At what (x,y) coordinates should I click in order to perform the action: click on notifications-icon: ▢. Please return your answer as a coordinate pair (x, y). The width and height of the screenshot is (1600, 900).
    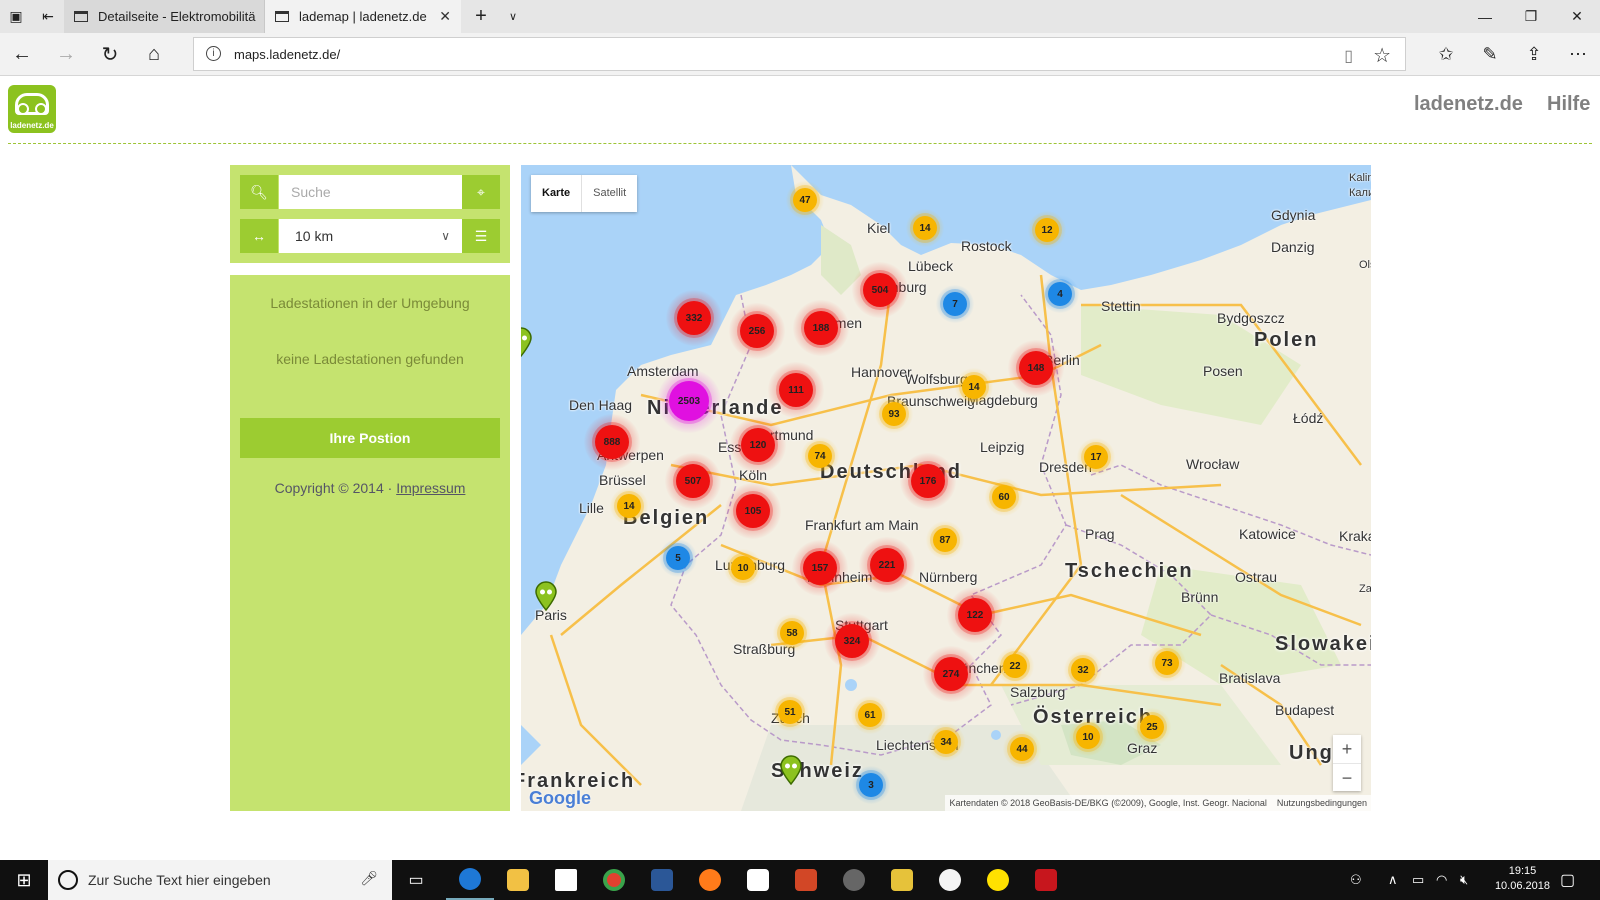
    Looking at the image, I should click on (1567, 880).